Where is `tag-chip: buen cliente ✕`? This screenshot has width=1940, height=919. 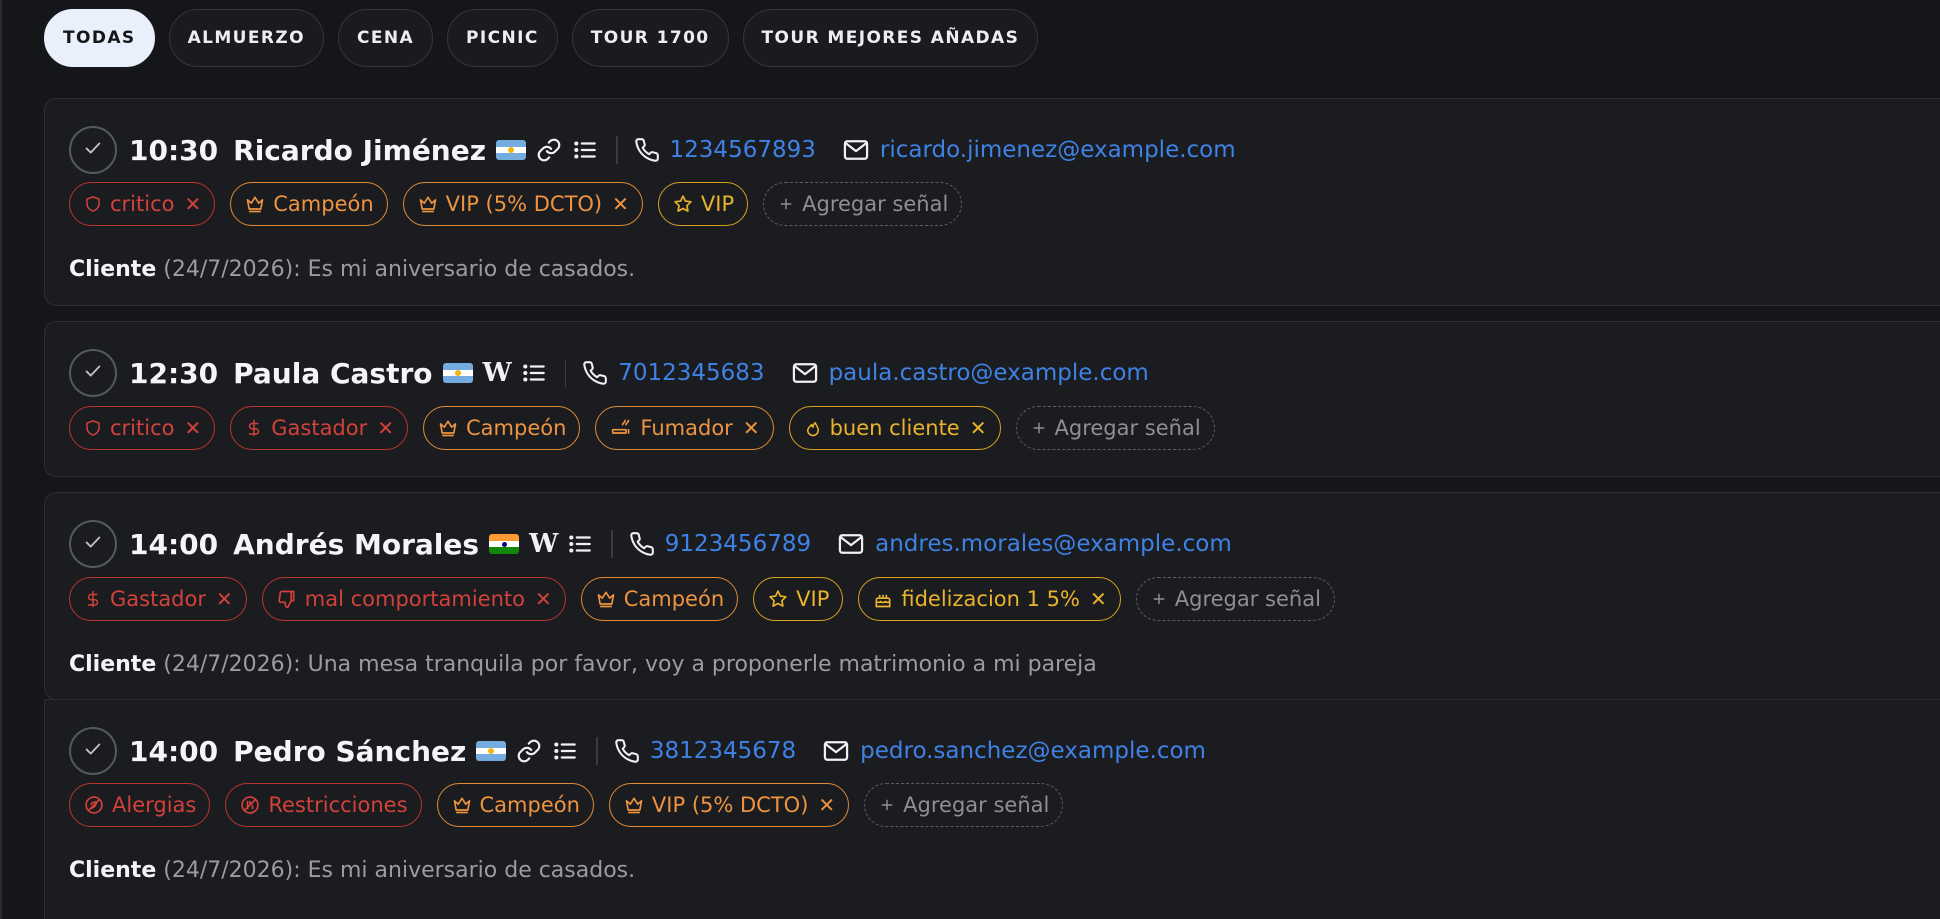
tag-chip: buen cliente ✕ is located at coordinates (894, 428).